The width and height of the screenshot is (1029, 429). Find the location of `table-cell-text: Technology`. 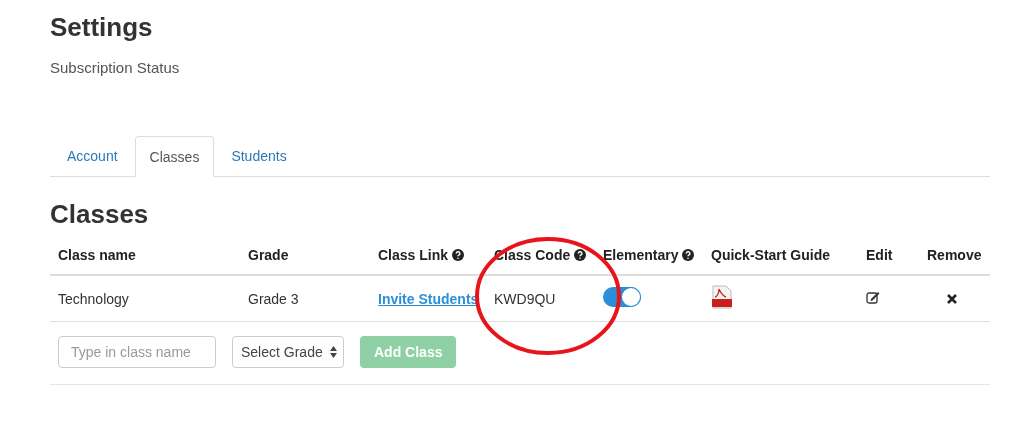

table-cell-text: Technology is located at coordinates (94, 298).